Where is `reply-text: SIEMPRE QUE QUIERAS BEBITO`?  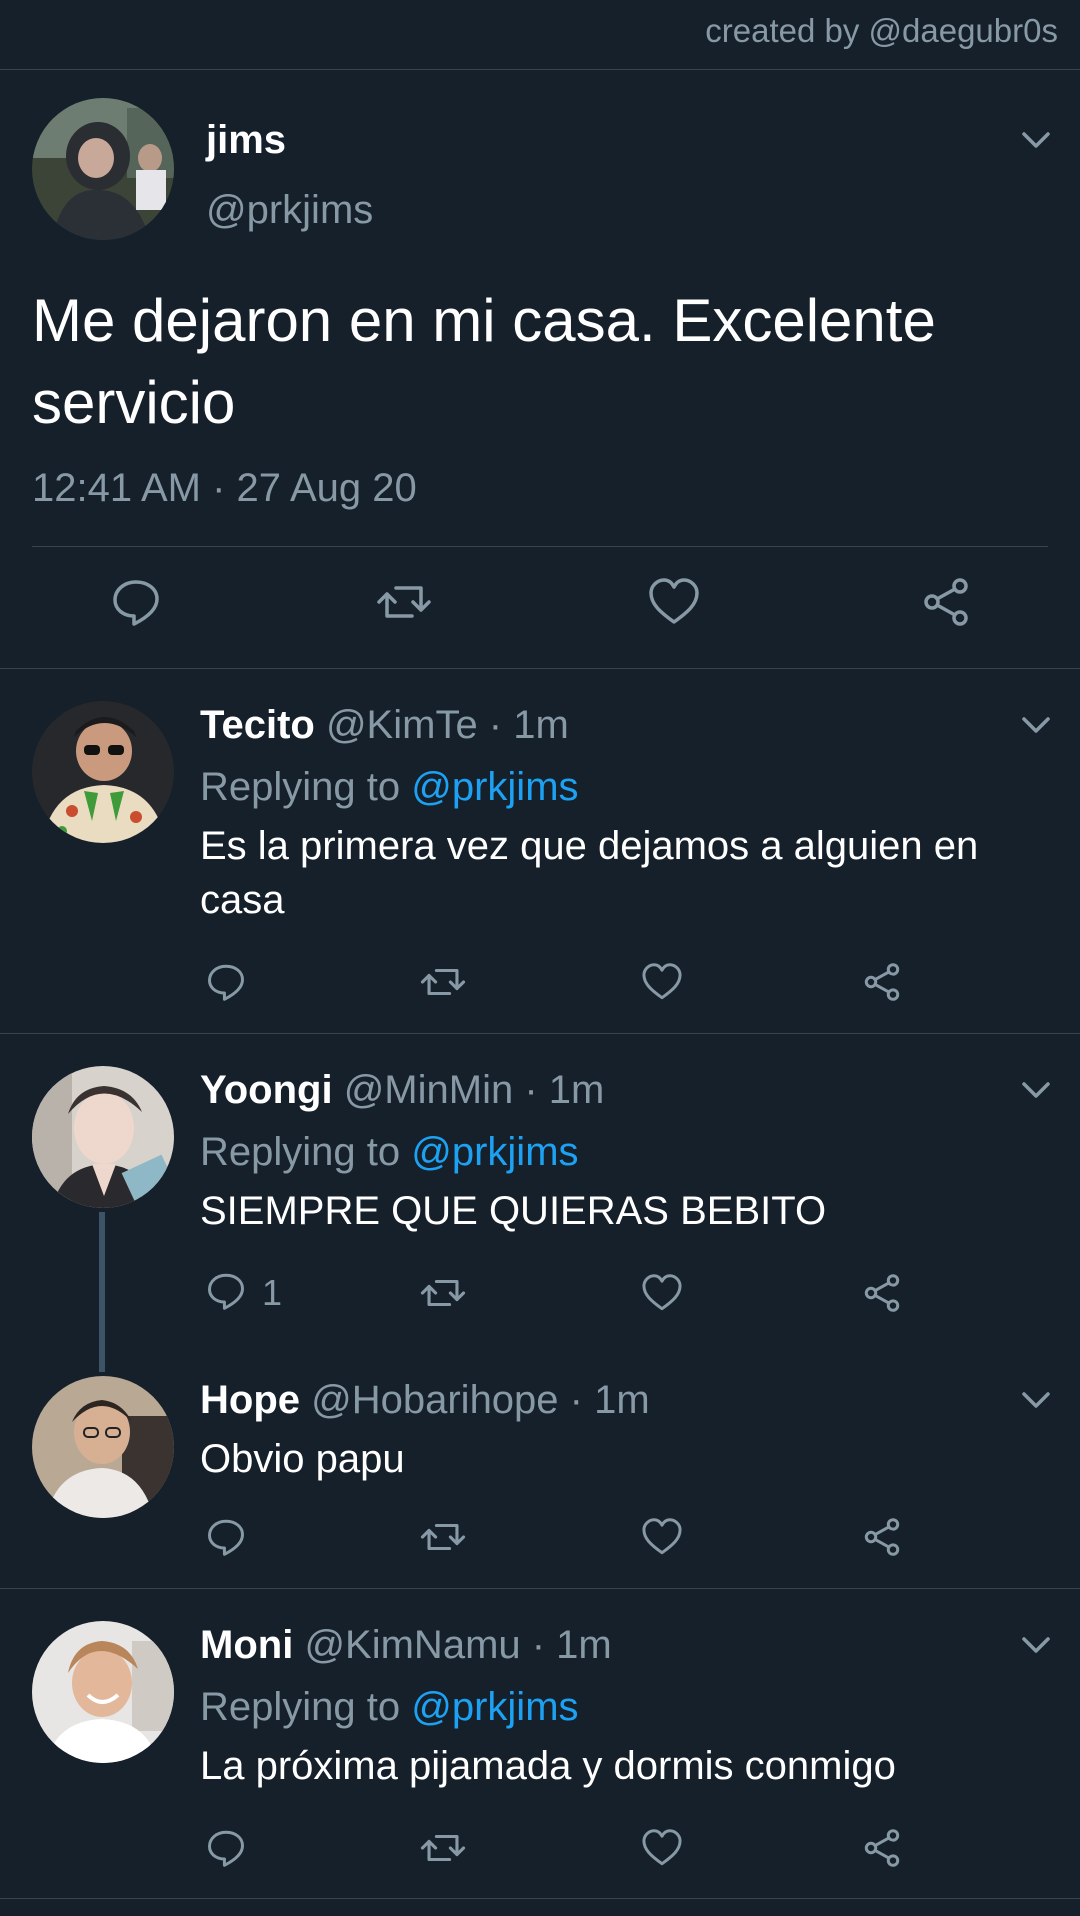
reply-text: SIEMPRE QUE QUIERAS BEBITO is located at coordinates (513, 1211).